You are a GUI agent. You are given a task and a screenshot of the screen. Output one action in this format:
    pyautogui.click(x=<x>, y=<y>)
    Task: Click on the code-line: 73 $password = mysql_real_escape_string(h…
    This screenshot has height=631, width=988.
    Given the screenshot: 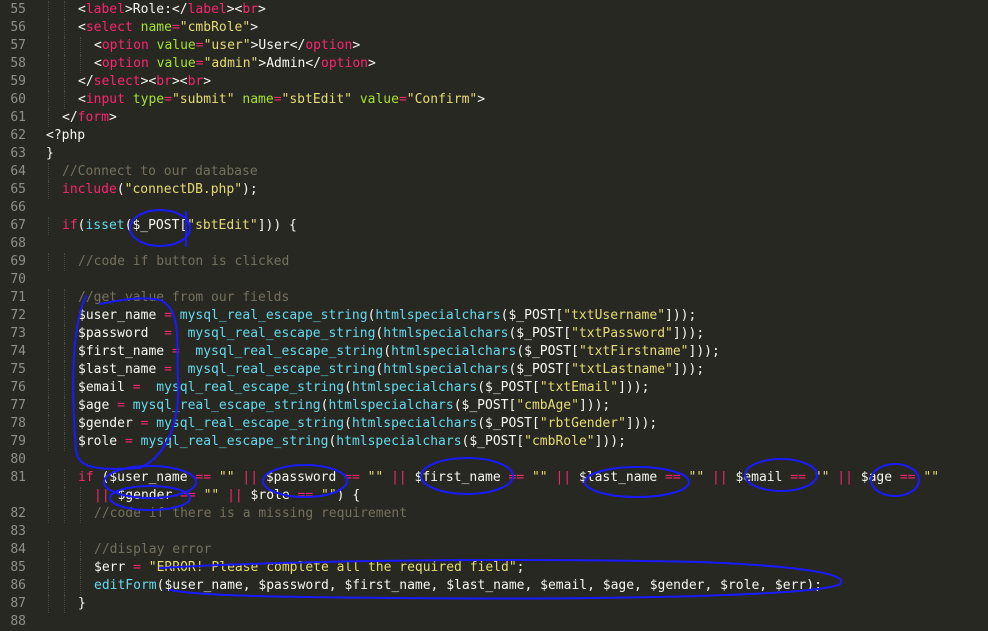 What is the action you would take?
    pyautogui.click(x=494, y=334)
    